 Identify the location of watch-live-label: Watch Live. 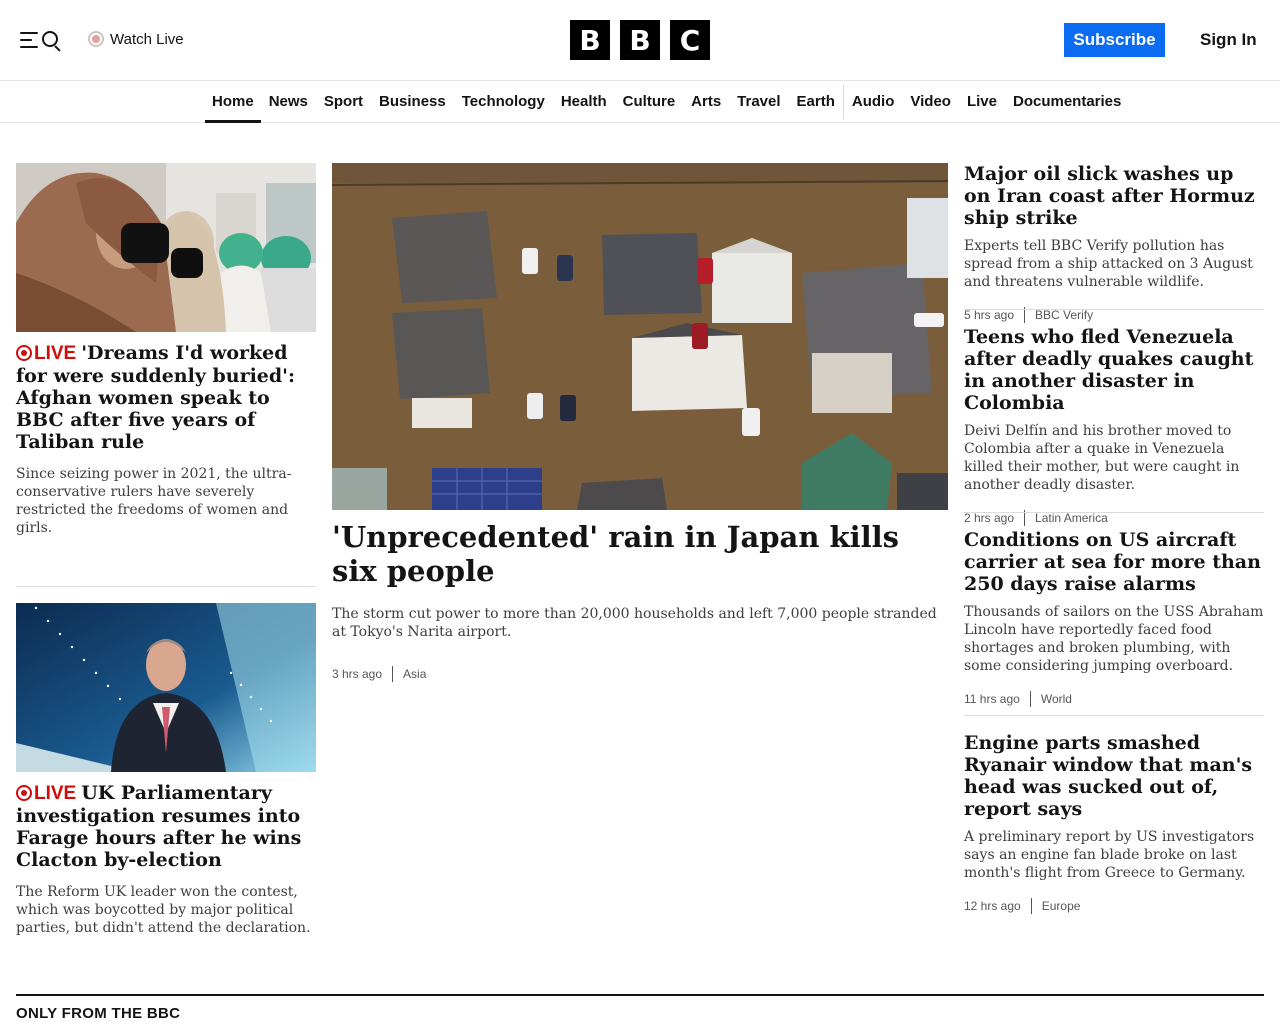
(147, 39).